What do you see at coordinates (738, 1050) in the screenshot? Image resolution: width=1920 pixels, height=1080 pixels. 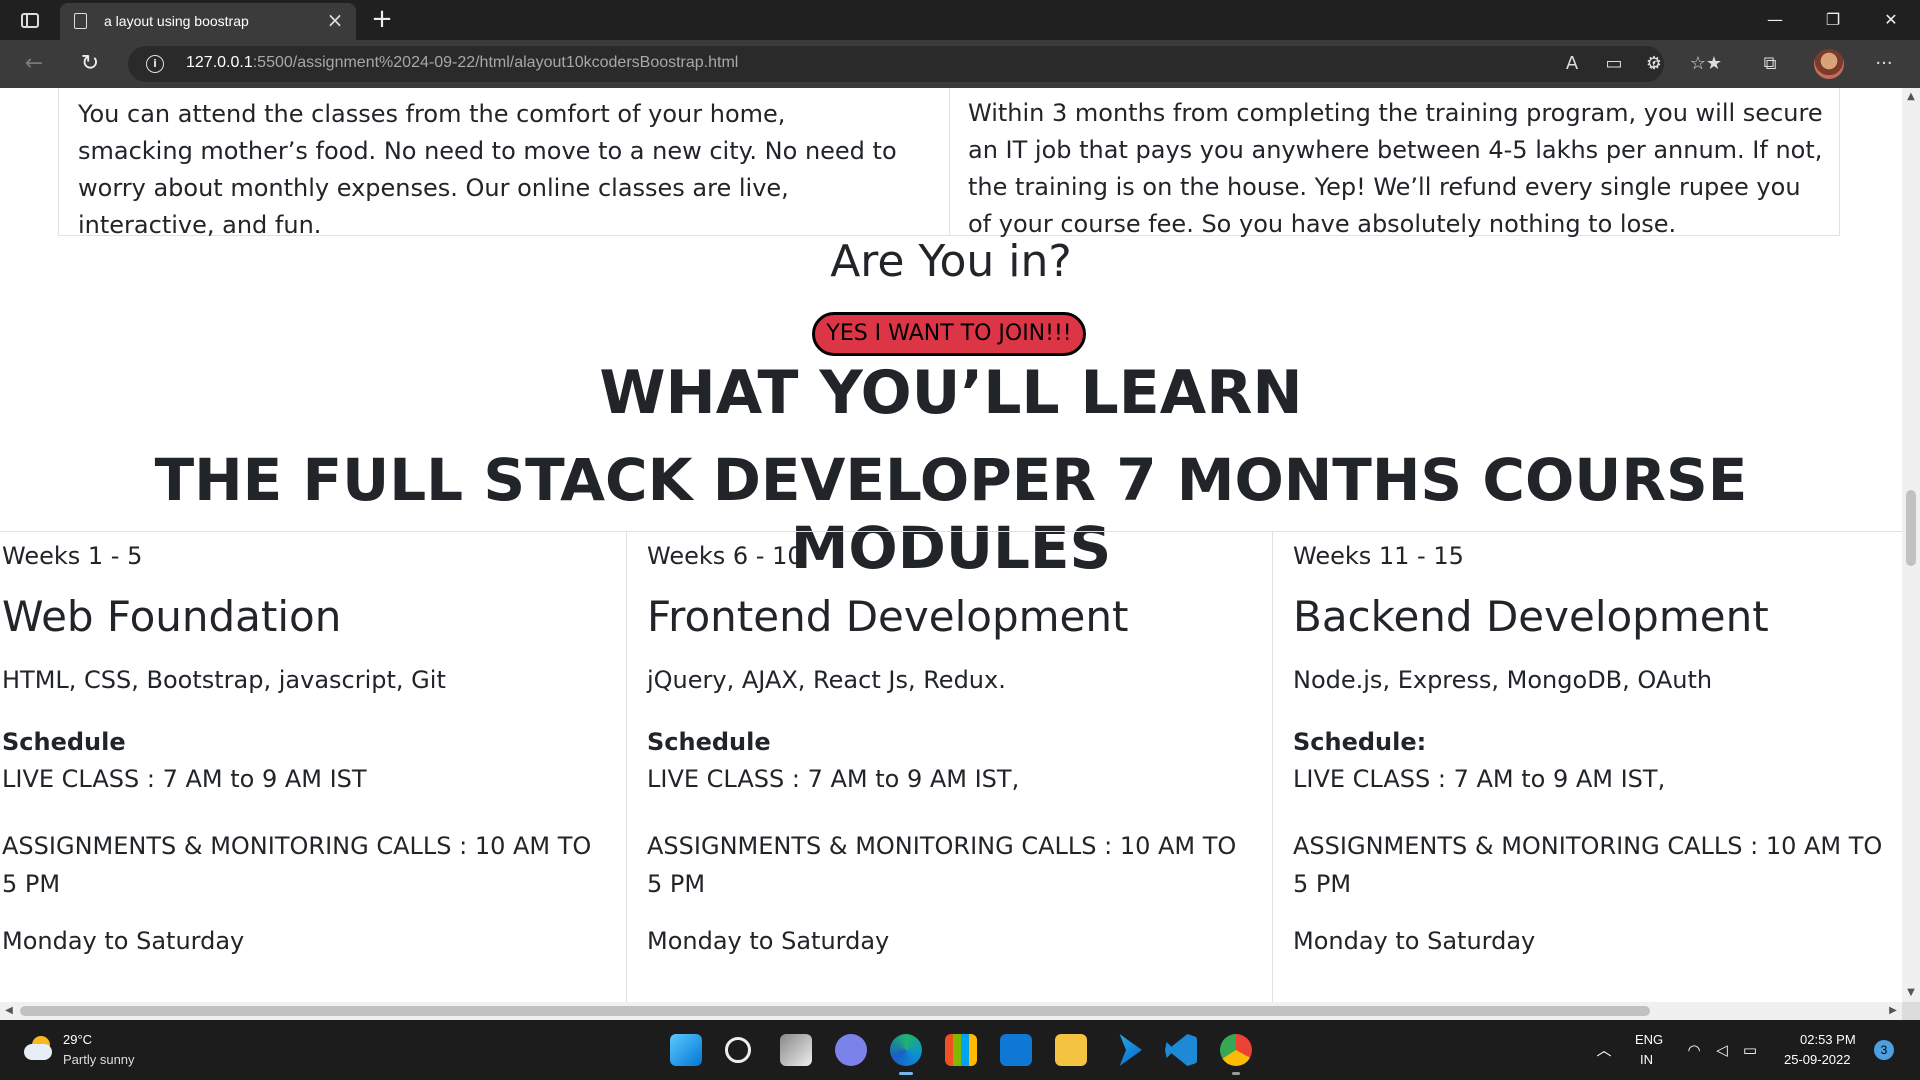 I see `search-icon` at bounding box center [738, 1050].